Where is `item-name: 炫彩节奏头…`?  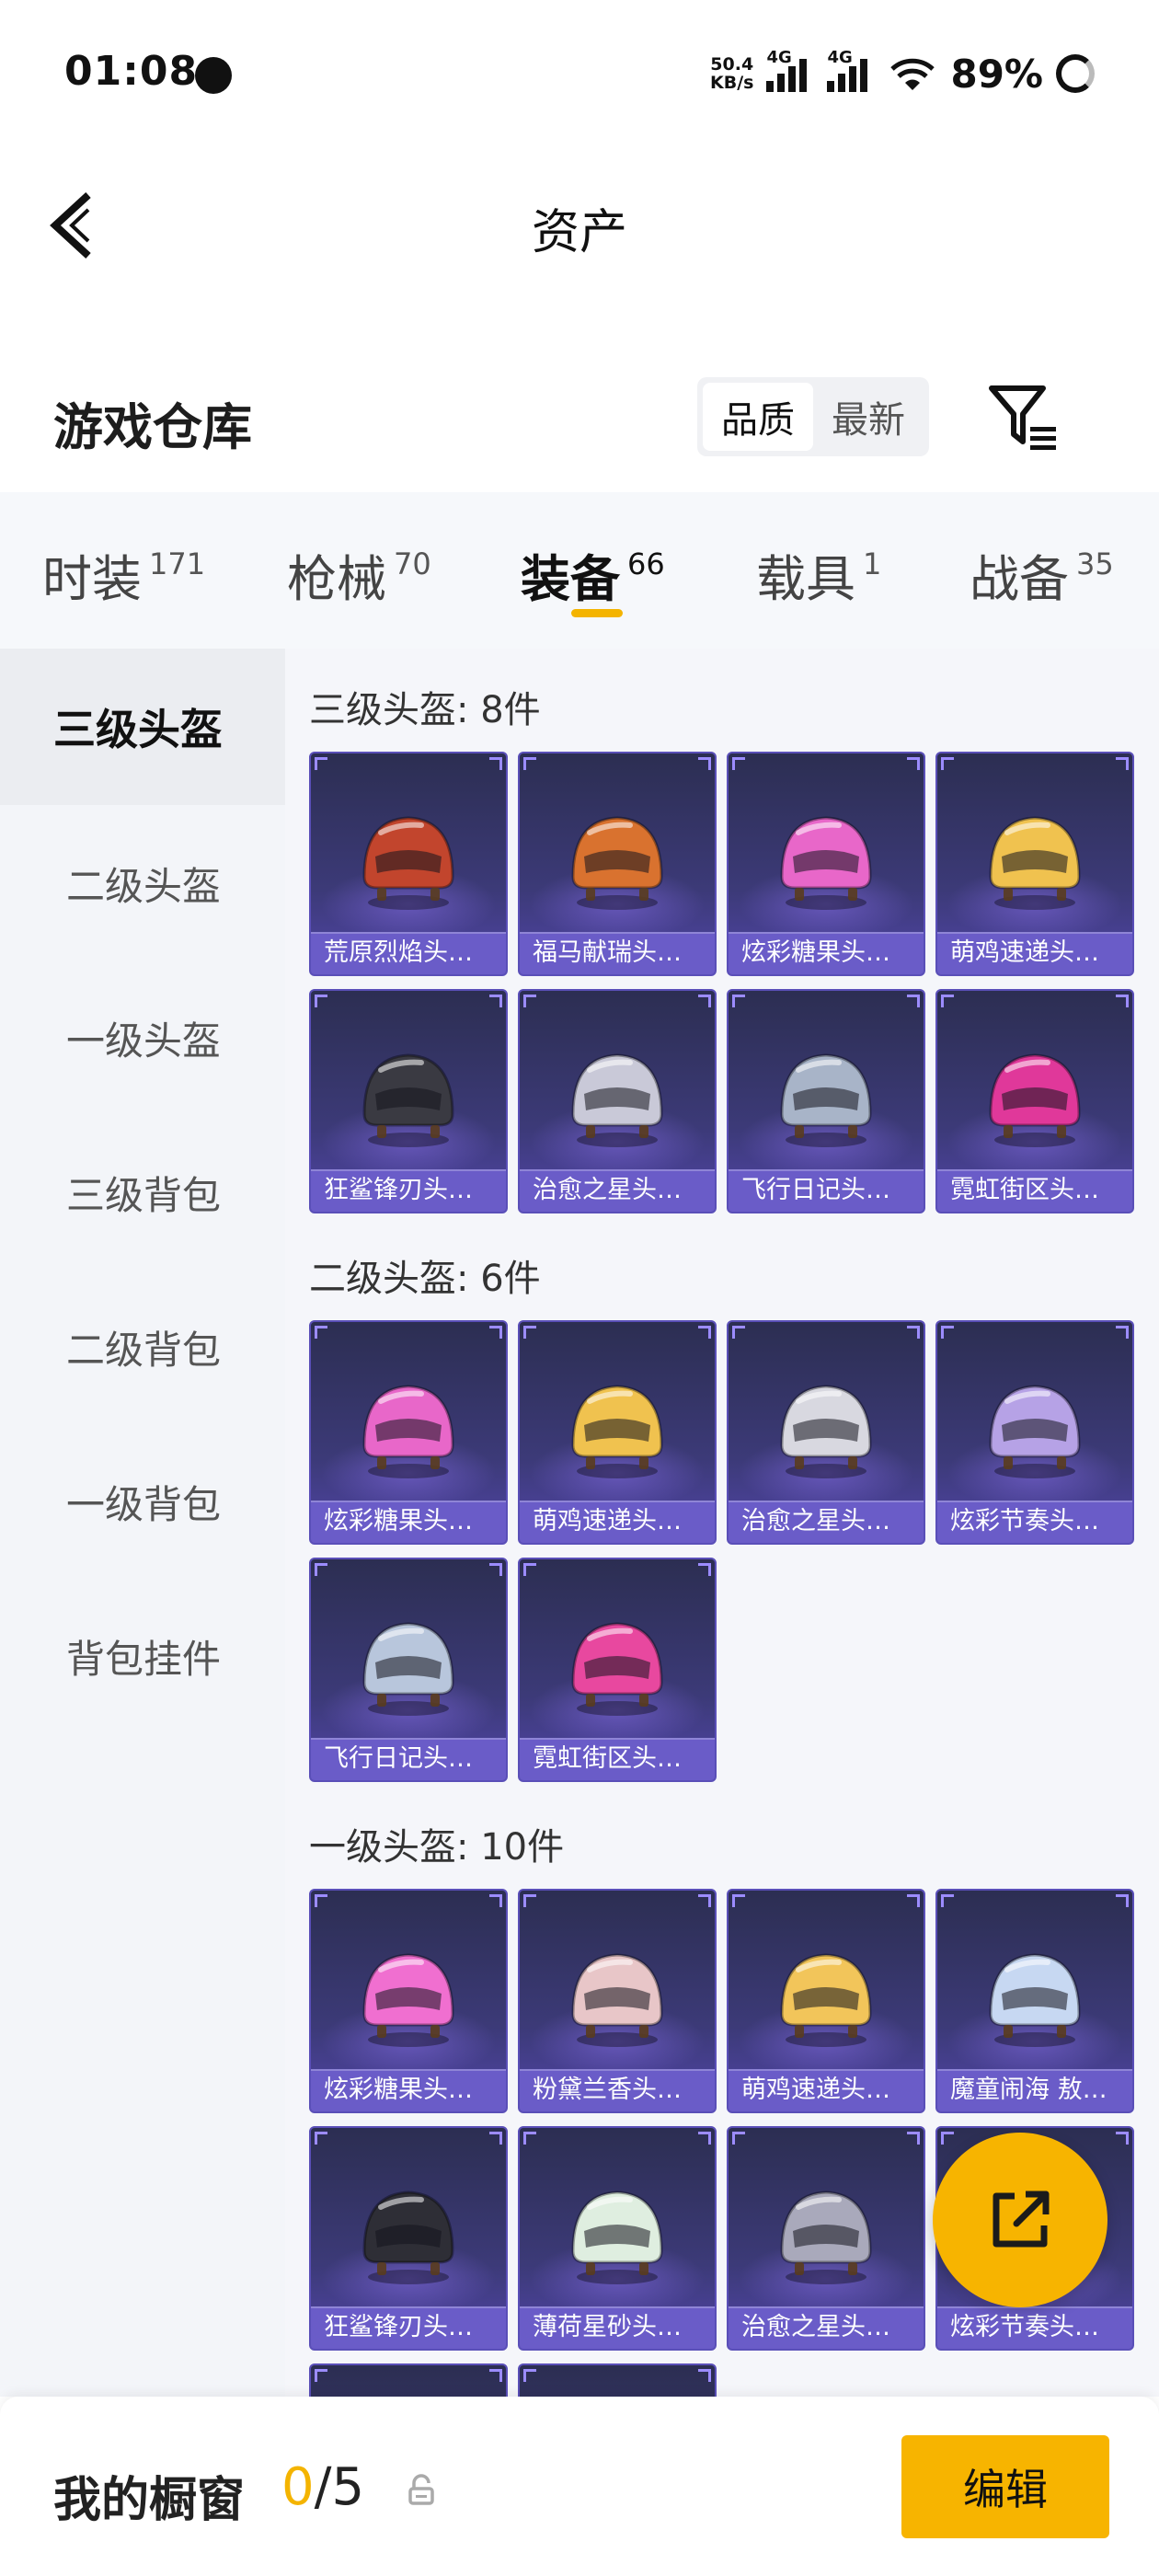
item-name: 炫彩节奏头… is located at coordinates (1034, 2327).